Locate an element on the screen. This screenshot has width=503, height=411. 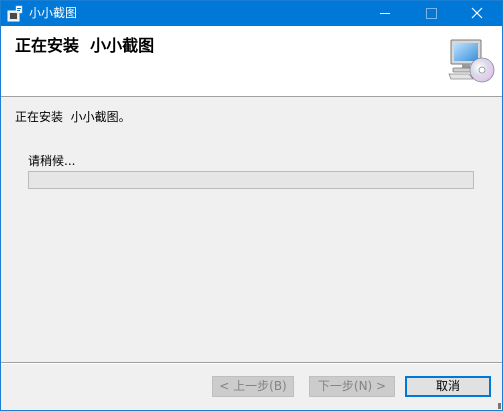
banner-title: 正在安装 小小截图 is located at coordinates (85, 45).